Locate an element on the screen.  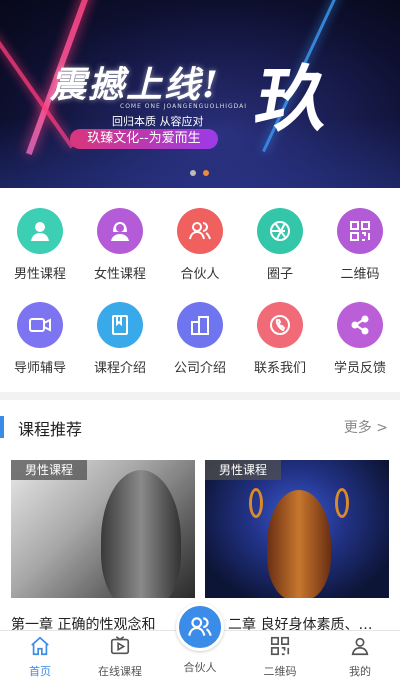
male-avatar-icon is located at coordinates (40, 231).